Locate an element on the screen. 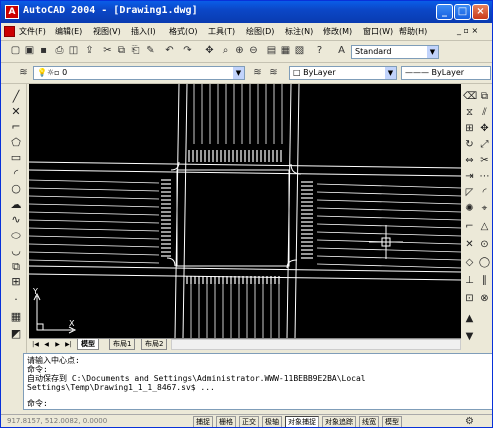 The height and width of the screenshot is (428, 493). snap-endpoint-icon: ⌐ is located at coordinates (469, 226).